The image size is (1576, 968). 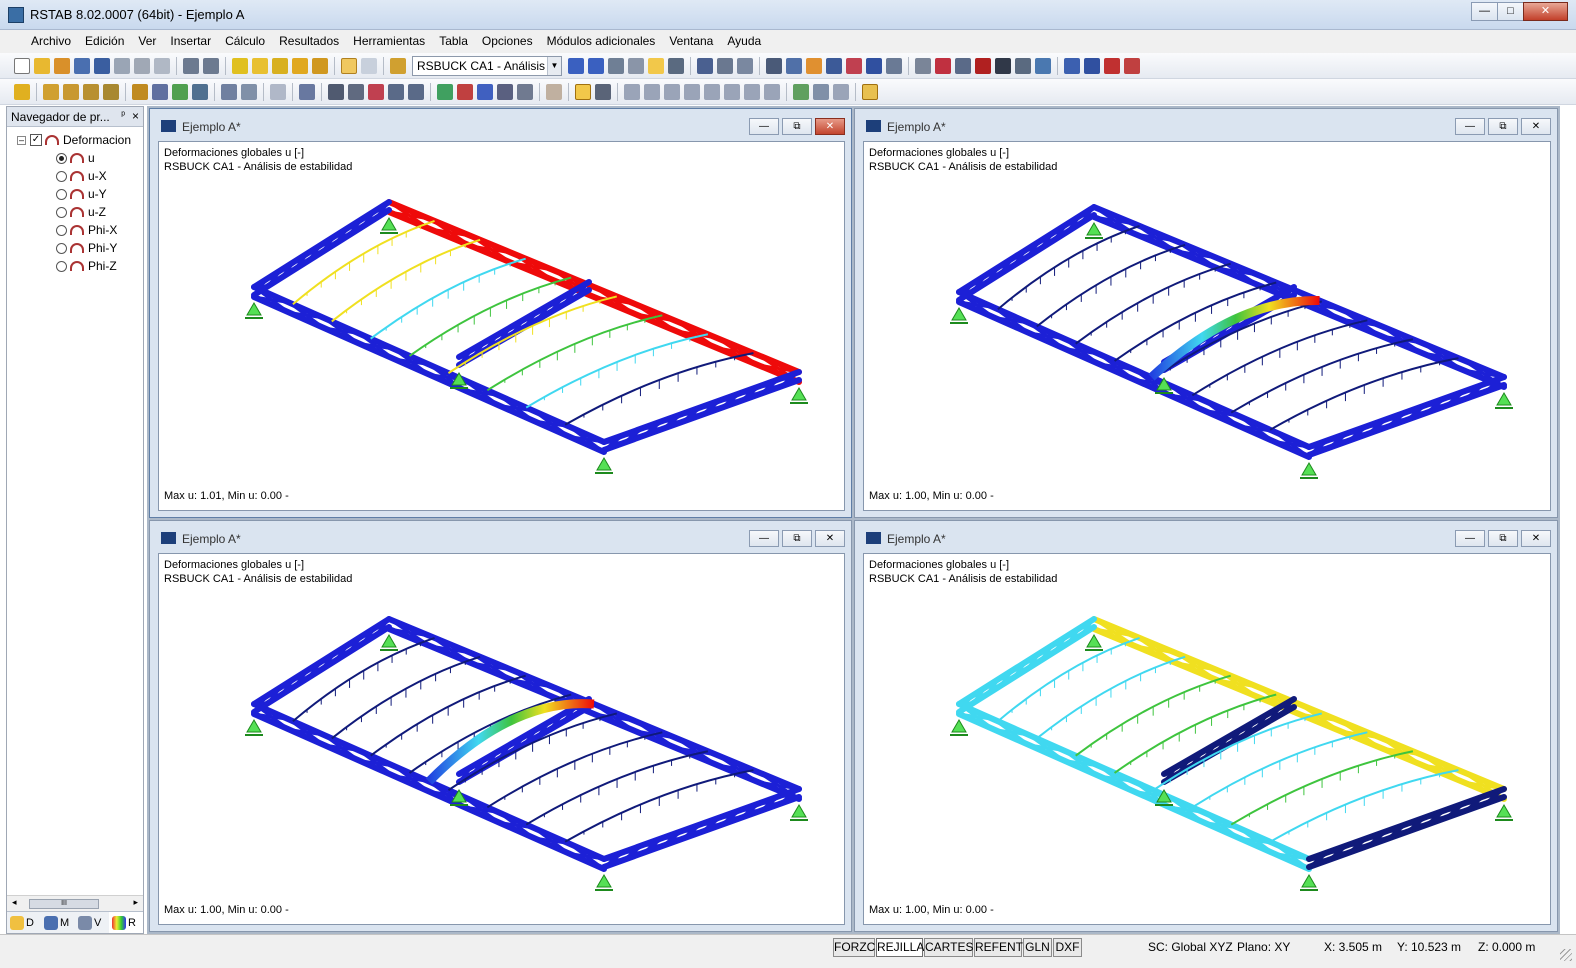 I want to click on panel-icon, so click(x=841, y=91).